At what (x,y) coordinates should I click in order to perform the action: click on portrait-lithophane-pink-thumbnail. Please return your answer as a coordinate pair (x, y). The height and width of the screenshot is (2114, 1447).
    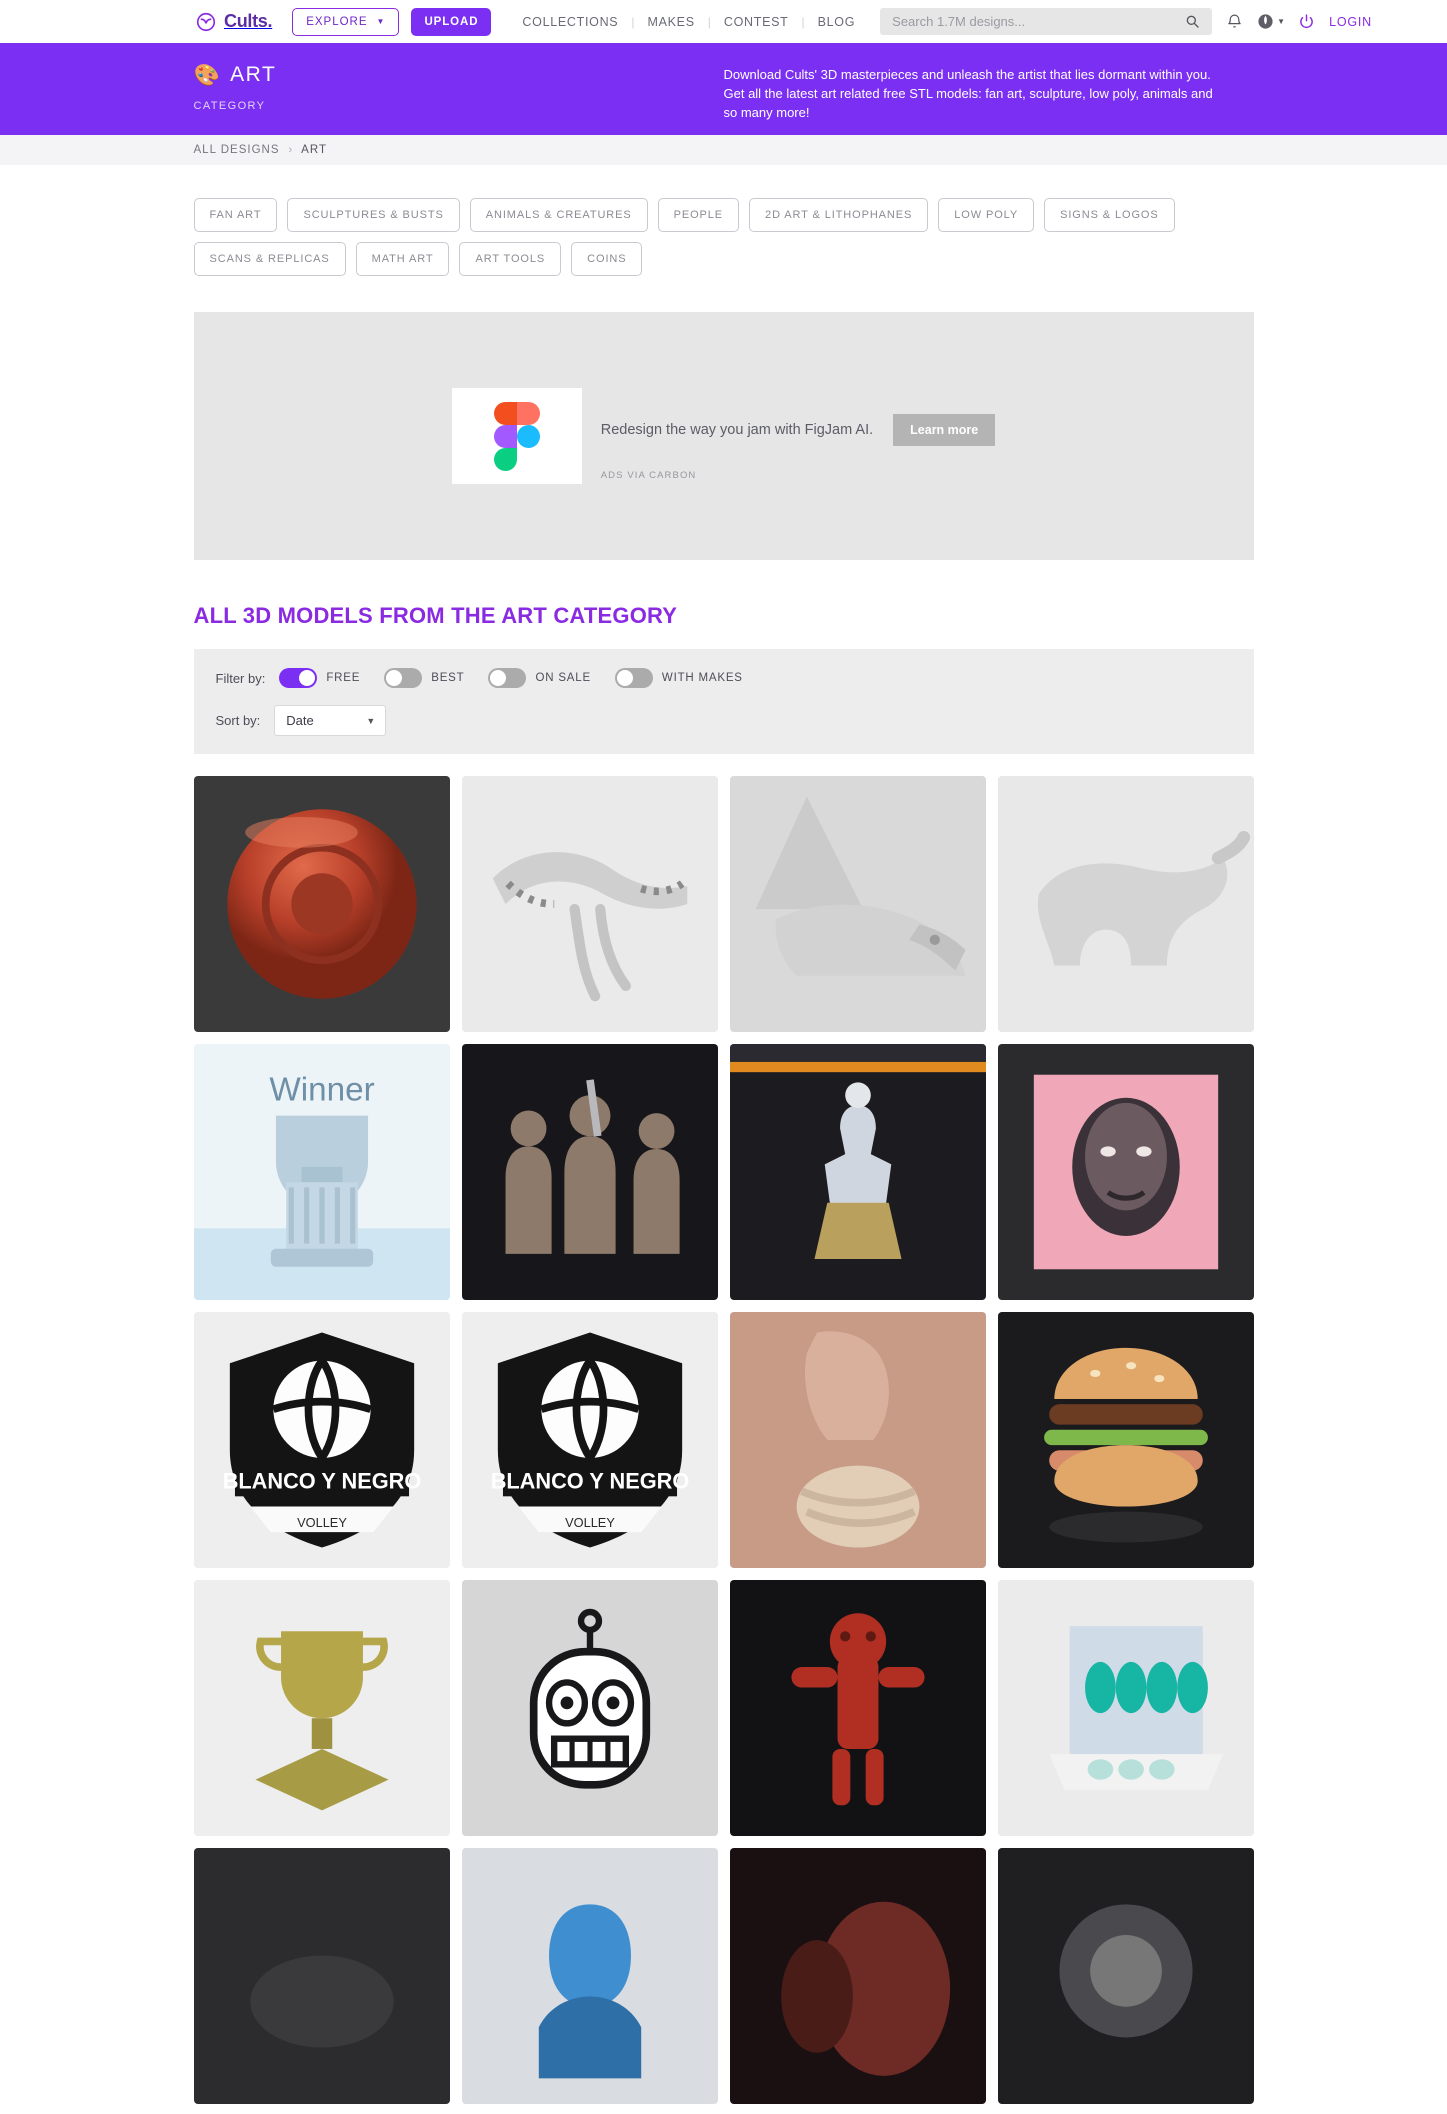
    Looking at the image, I should click on (1125, 1172).